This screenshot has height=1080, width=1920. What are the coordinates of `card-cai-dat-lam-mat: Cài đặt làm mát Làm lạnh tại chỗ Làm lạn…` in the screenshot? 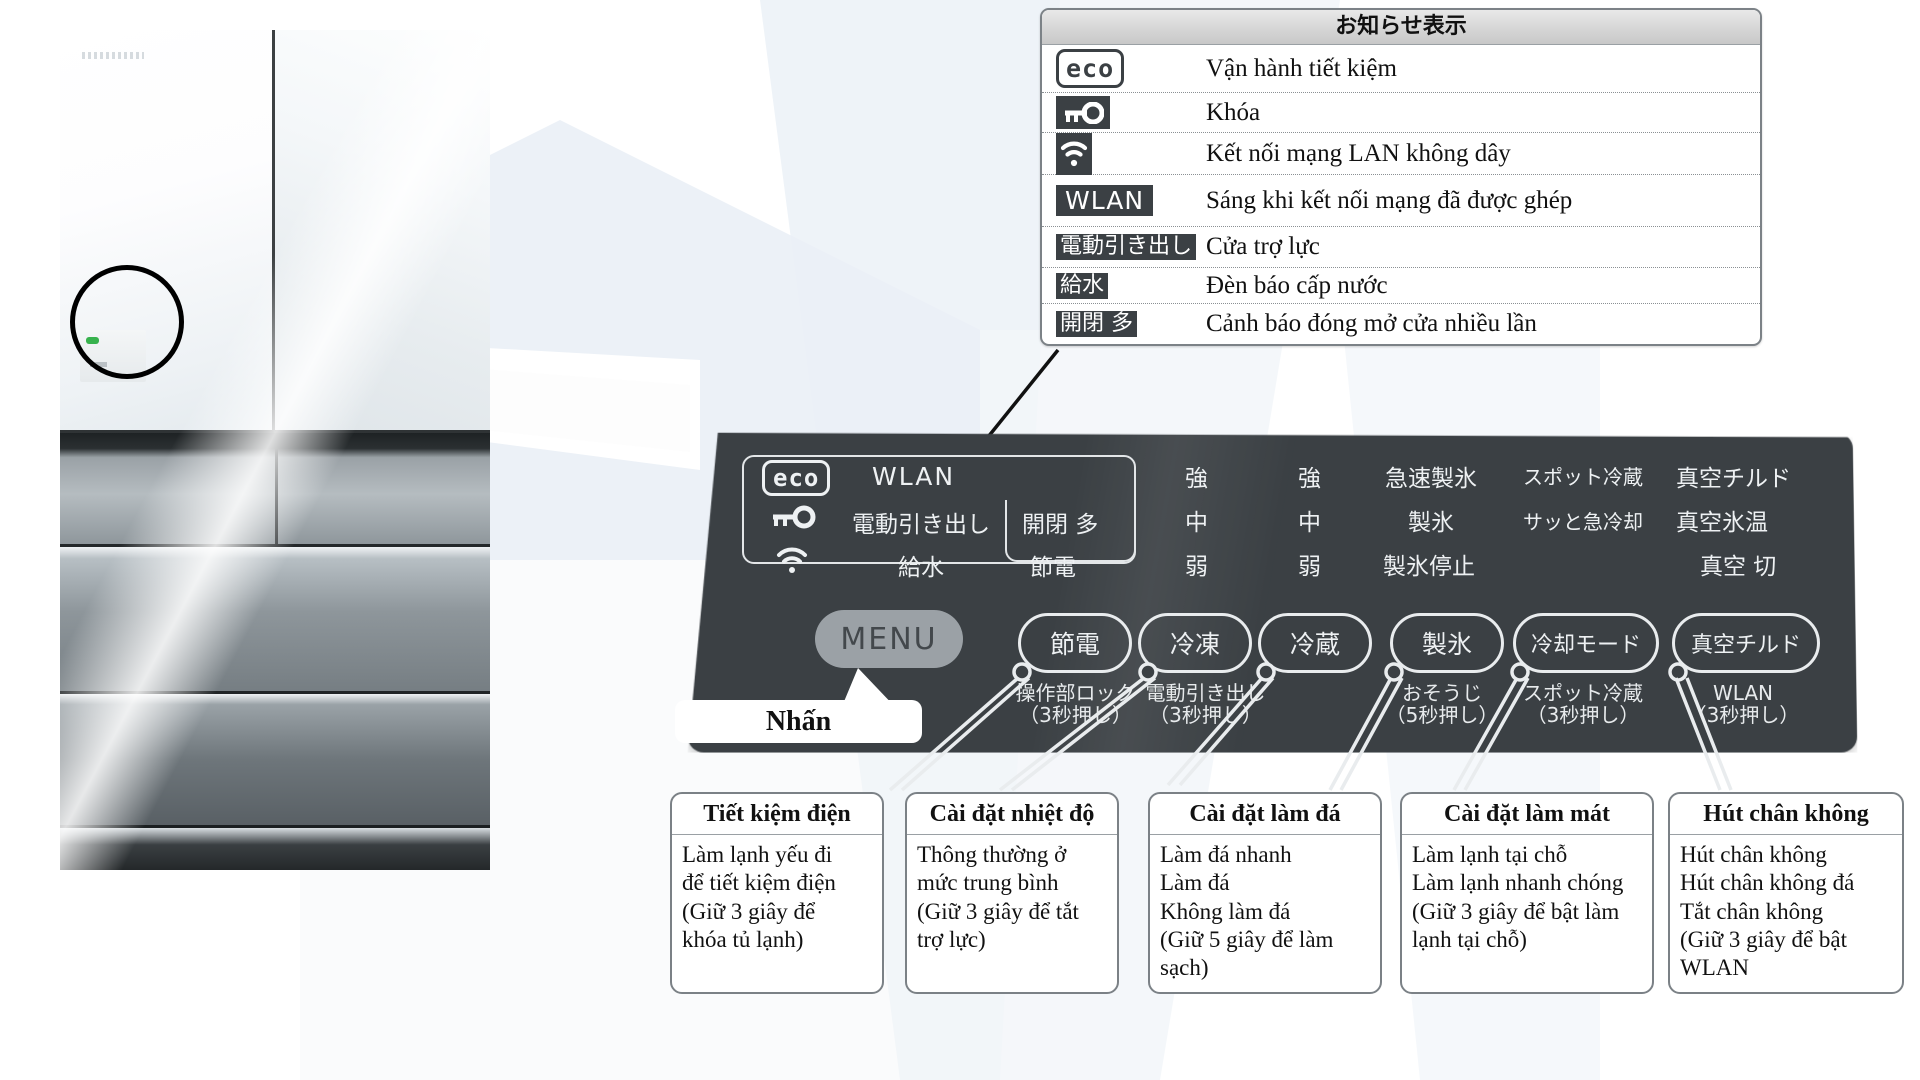 It's located at (1527, 893).